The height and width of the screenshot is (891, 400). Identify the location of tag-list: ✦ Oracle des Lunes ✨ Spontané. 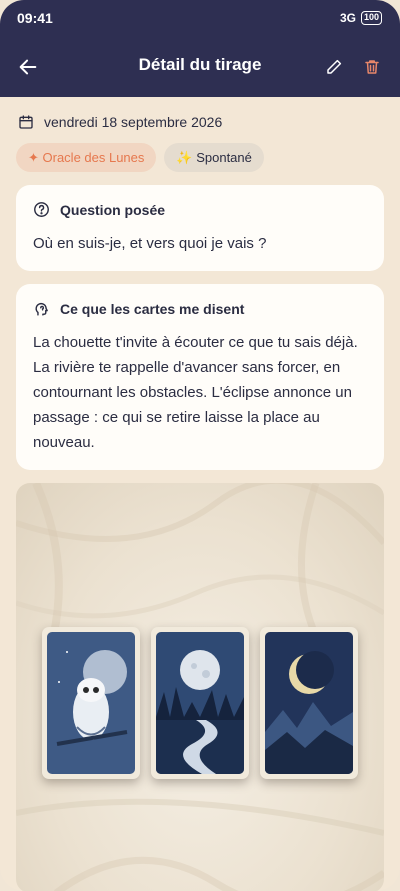
(200, 157).